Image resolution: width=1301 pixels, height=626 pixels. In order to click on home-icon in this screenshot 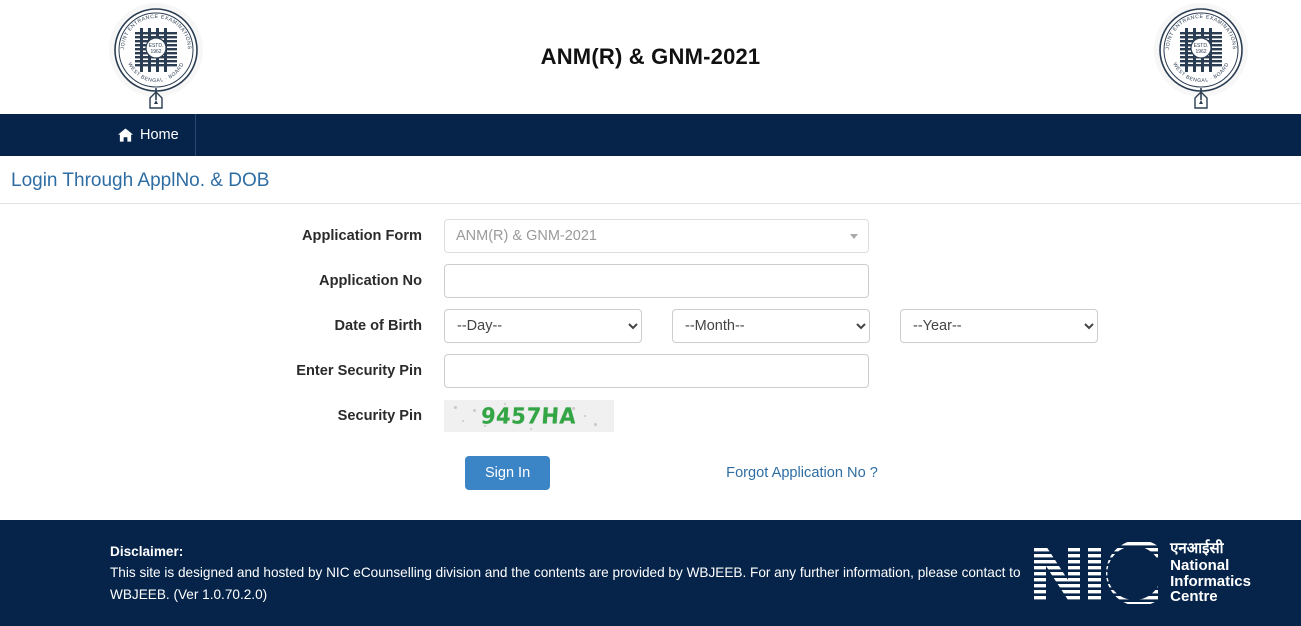, I will do `click(125, 135)`.